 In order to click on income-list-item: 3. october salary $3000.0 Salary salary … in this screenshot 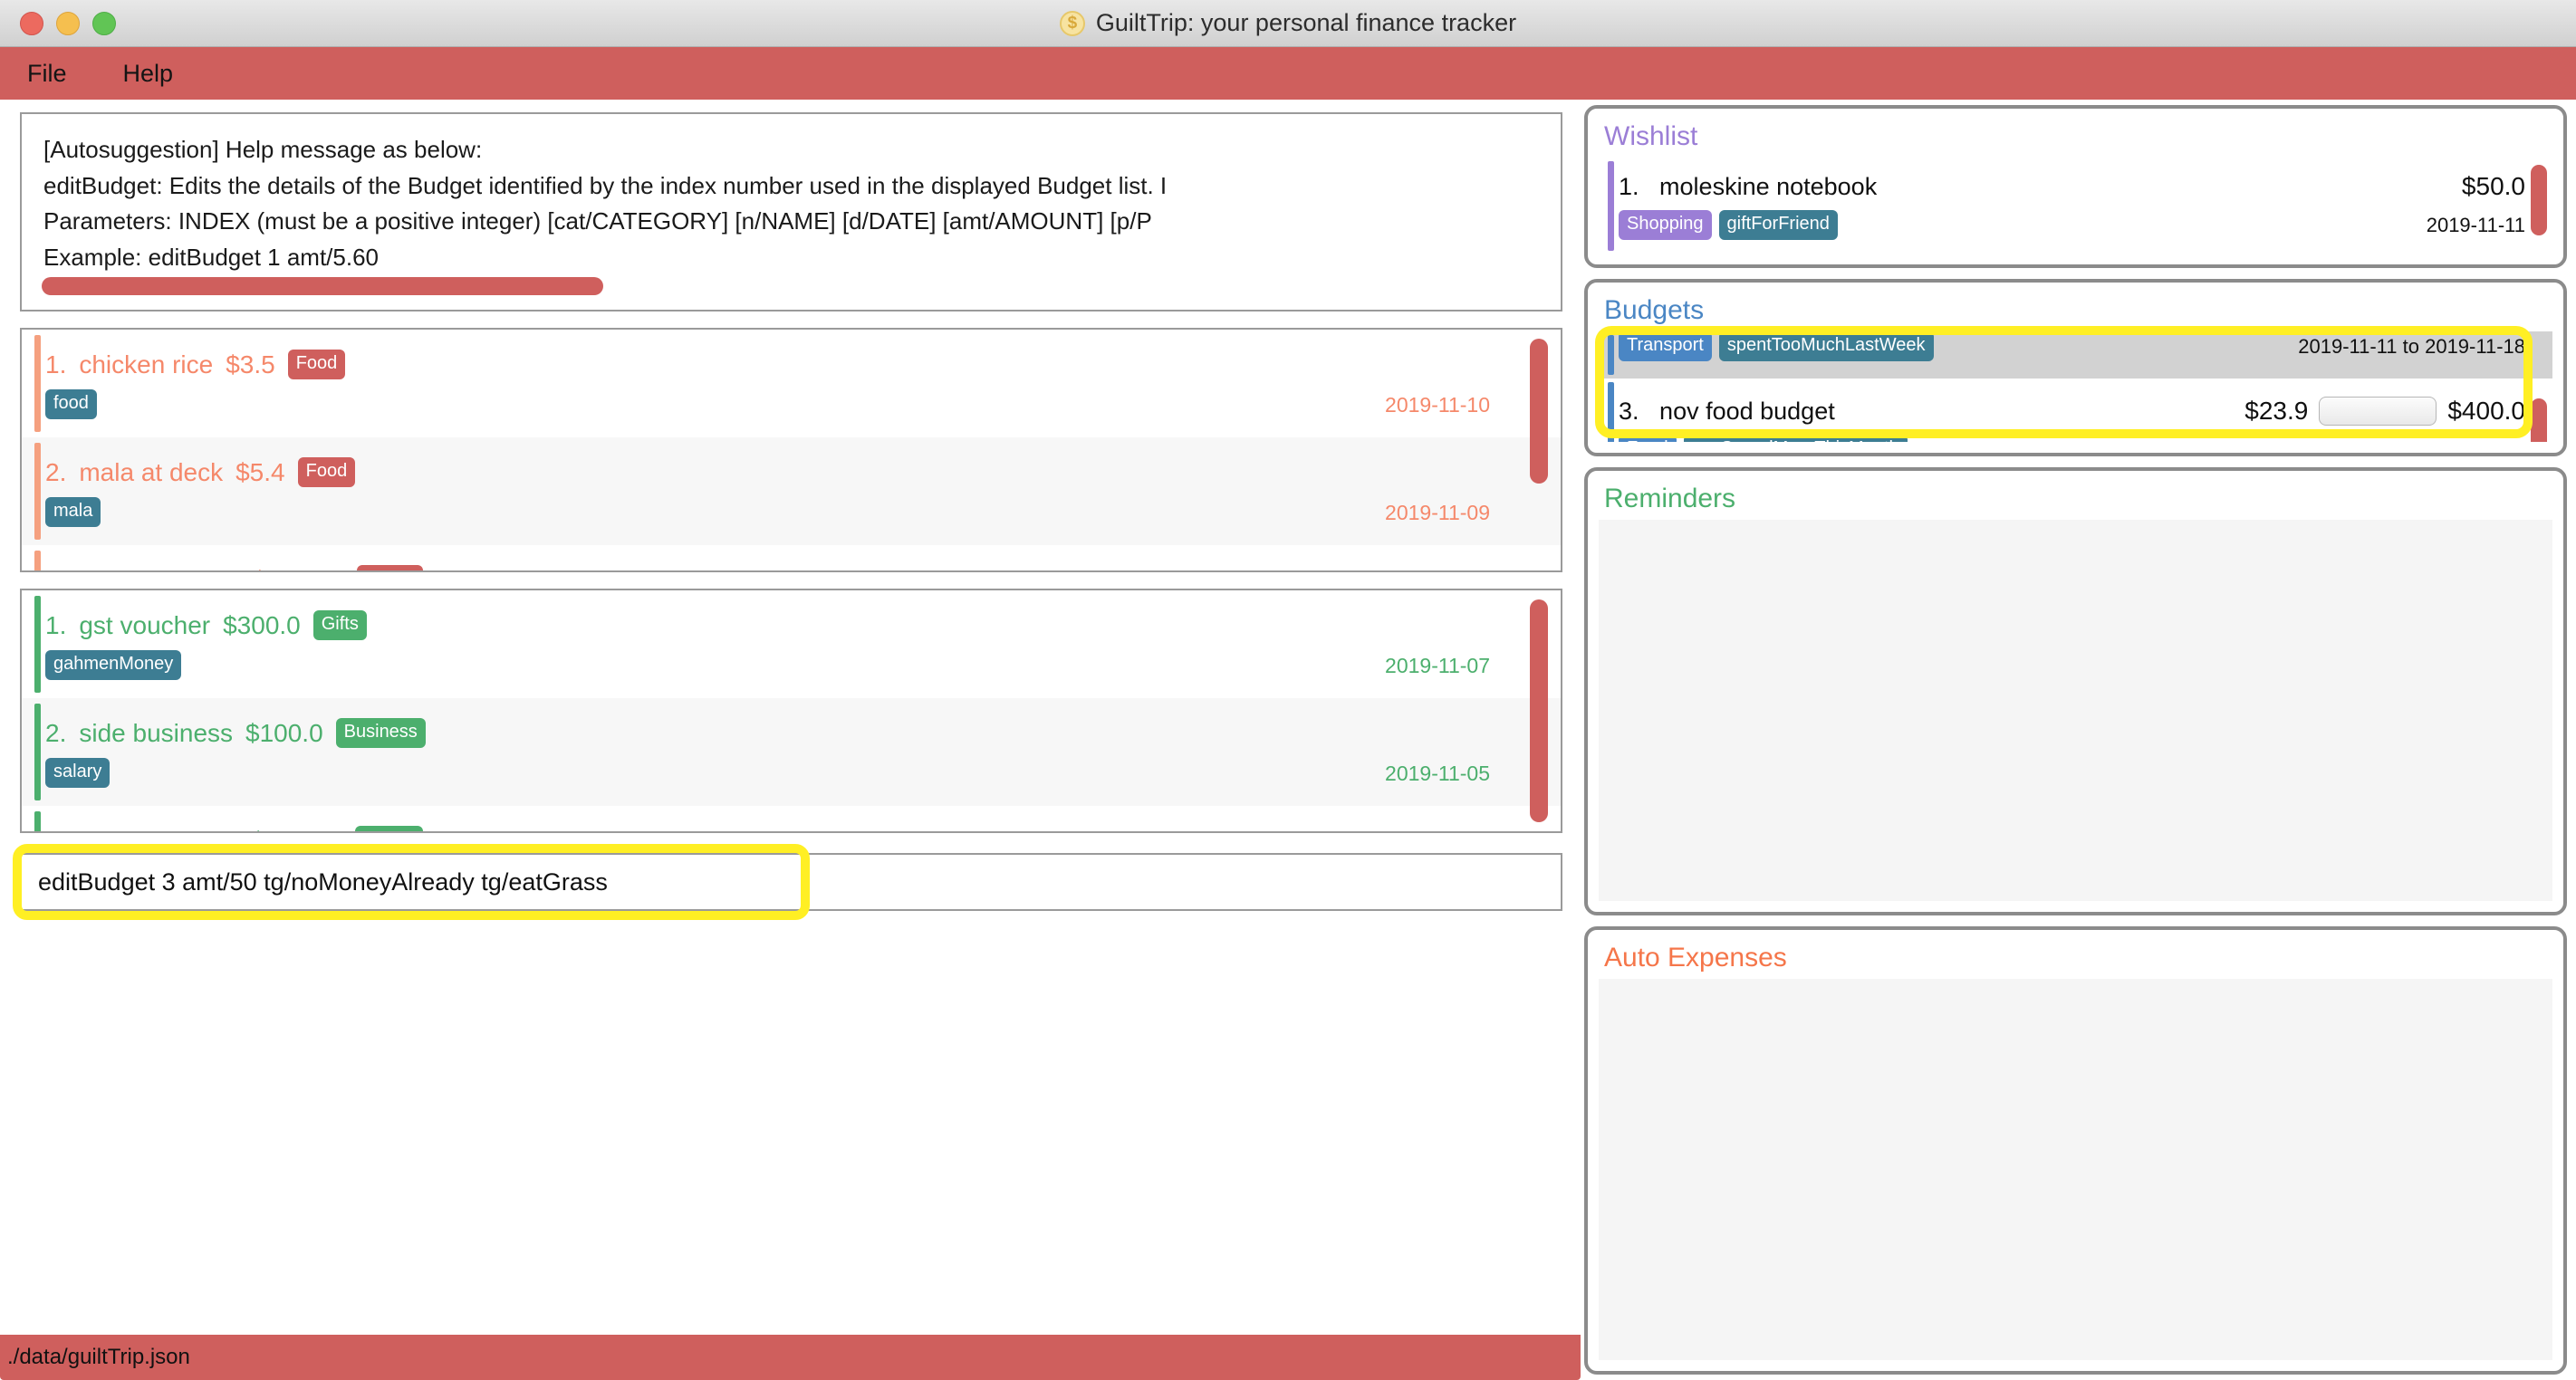, I will do `click(791, 818)`.